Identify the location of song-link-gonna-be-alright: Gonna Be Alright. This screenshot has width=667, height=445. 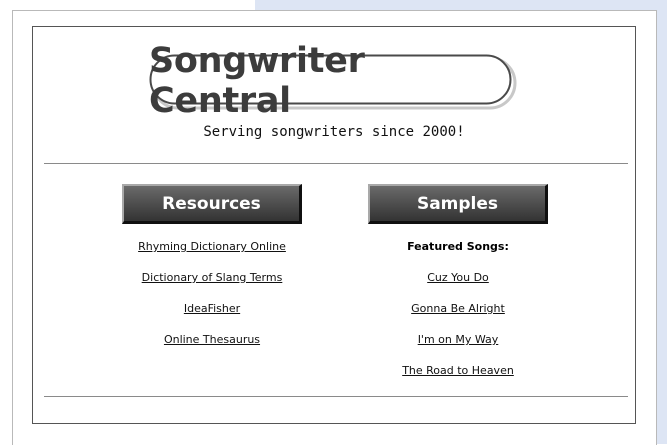
(458, 313).